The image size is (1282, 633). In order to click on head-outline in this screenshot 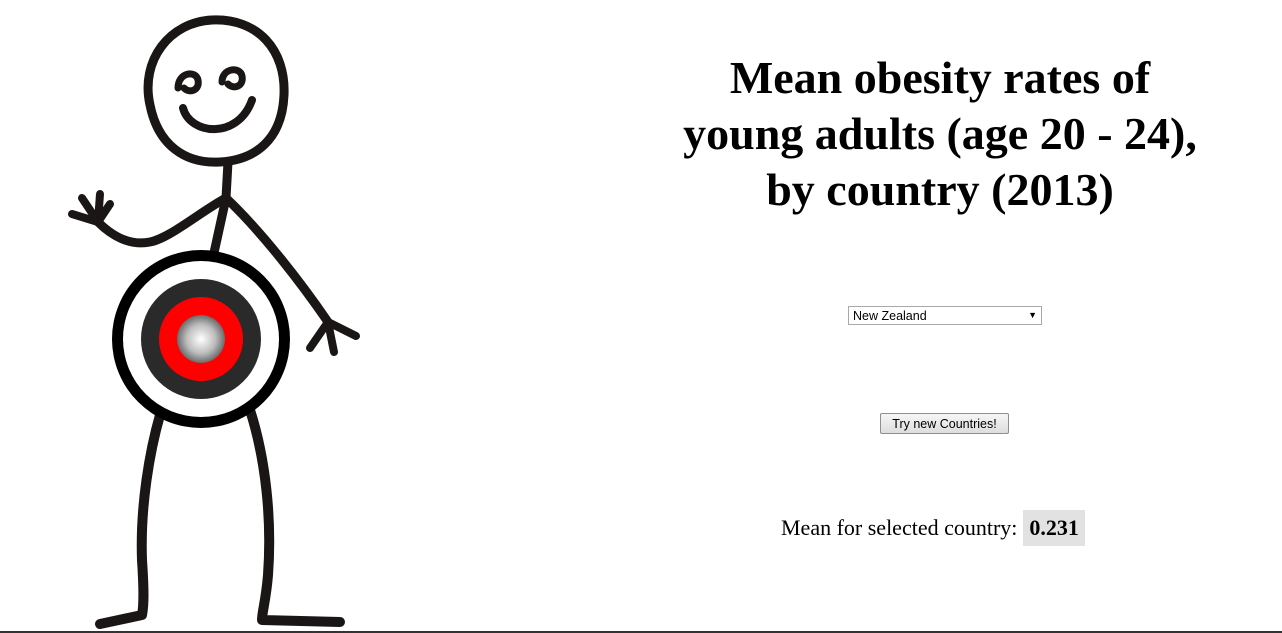, I will do `click(216, 91)`.